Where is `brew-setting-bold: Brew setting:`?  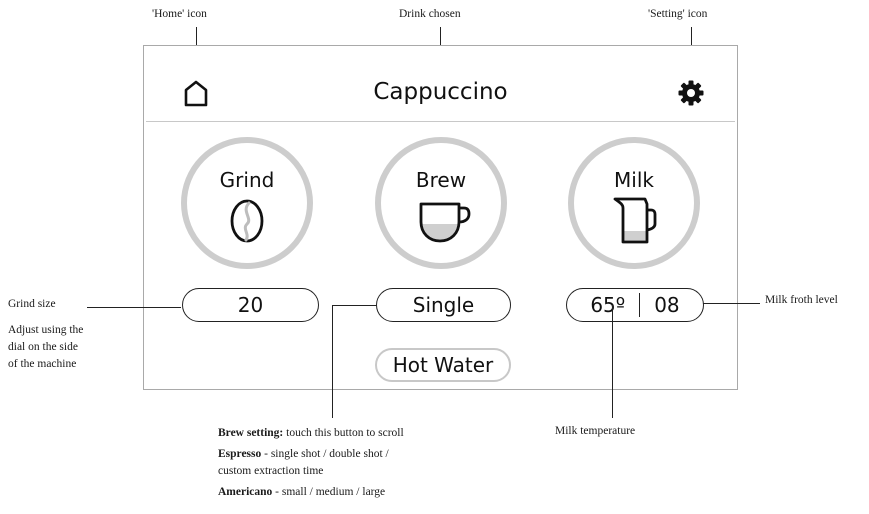
brew-setting-bold: Brew setting: is located at coordinates (251, 433).